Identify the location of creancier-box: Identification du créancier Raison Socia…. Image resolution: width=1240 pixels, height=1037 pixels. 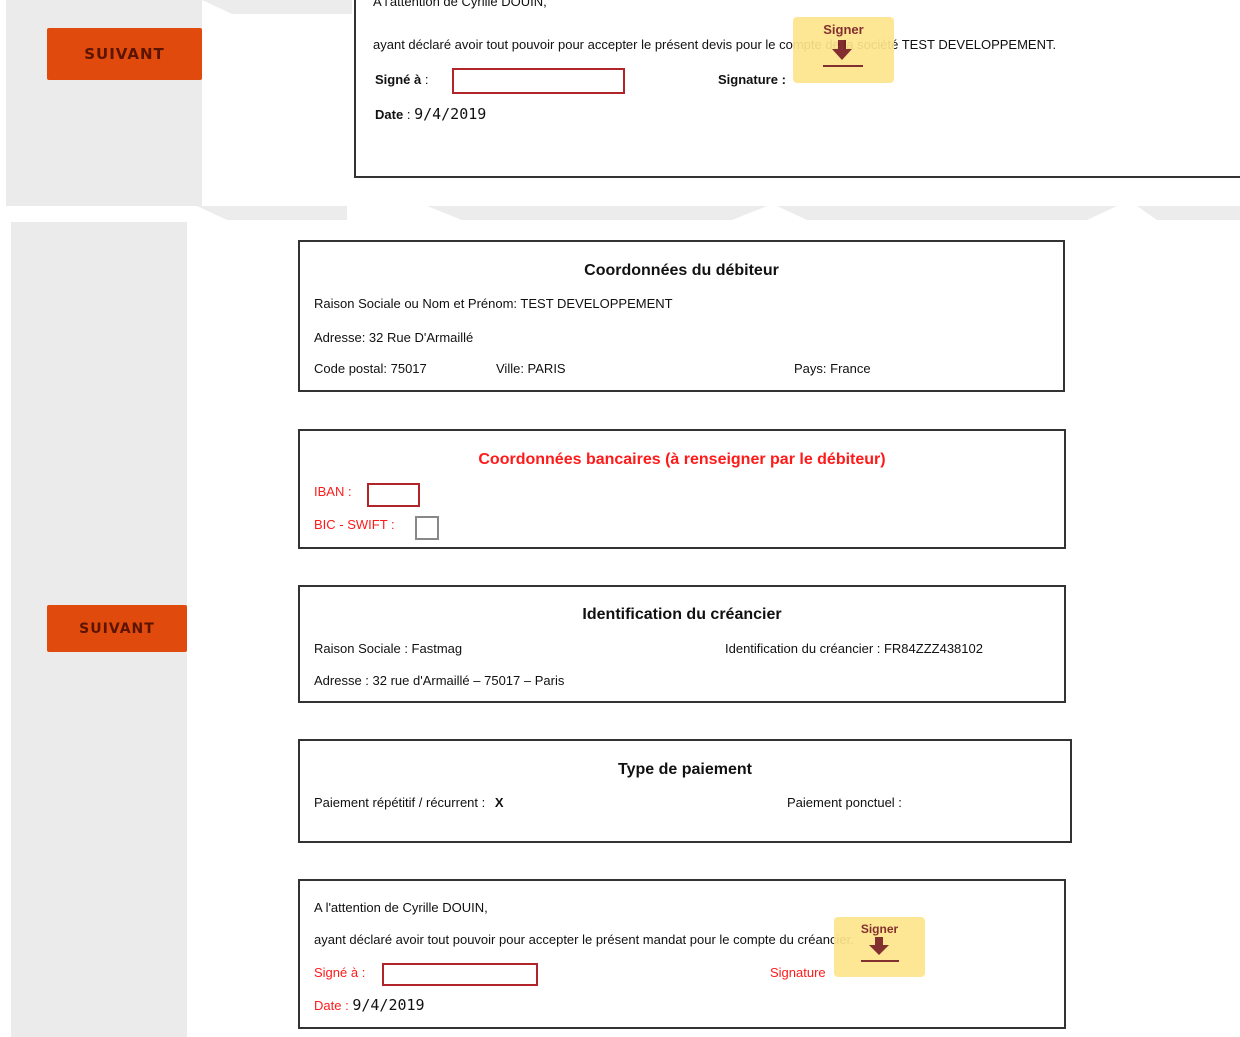
(682, 644).